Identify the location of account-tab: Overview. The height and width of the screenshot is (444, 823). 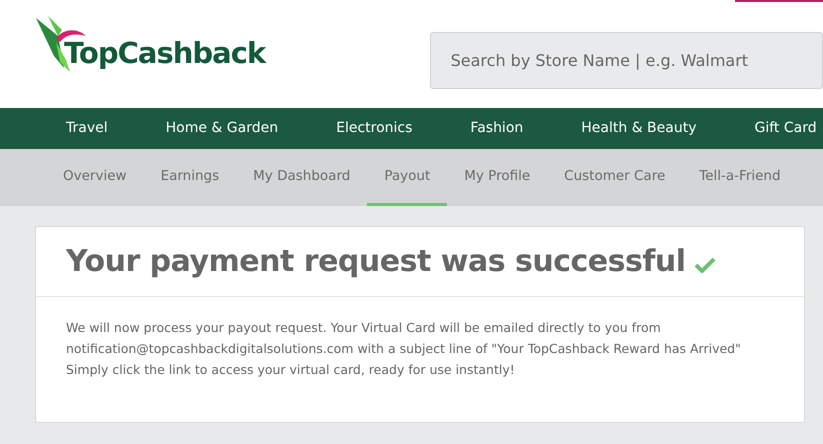
(95, 177).